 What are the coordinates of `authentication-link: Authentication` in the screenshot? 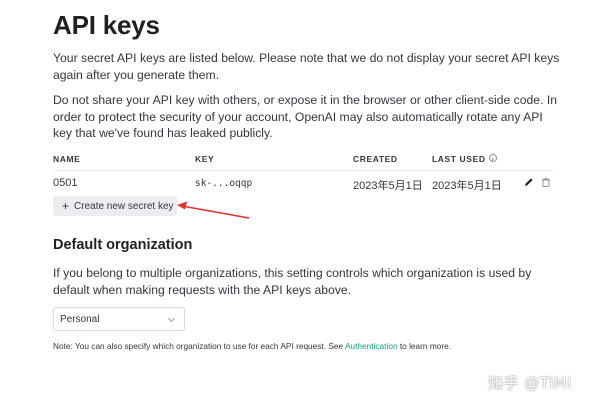 It's located at (371, 346).